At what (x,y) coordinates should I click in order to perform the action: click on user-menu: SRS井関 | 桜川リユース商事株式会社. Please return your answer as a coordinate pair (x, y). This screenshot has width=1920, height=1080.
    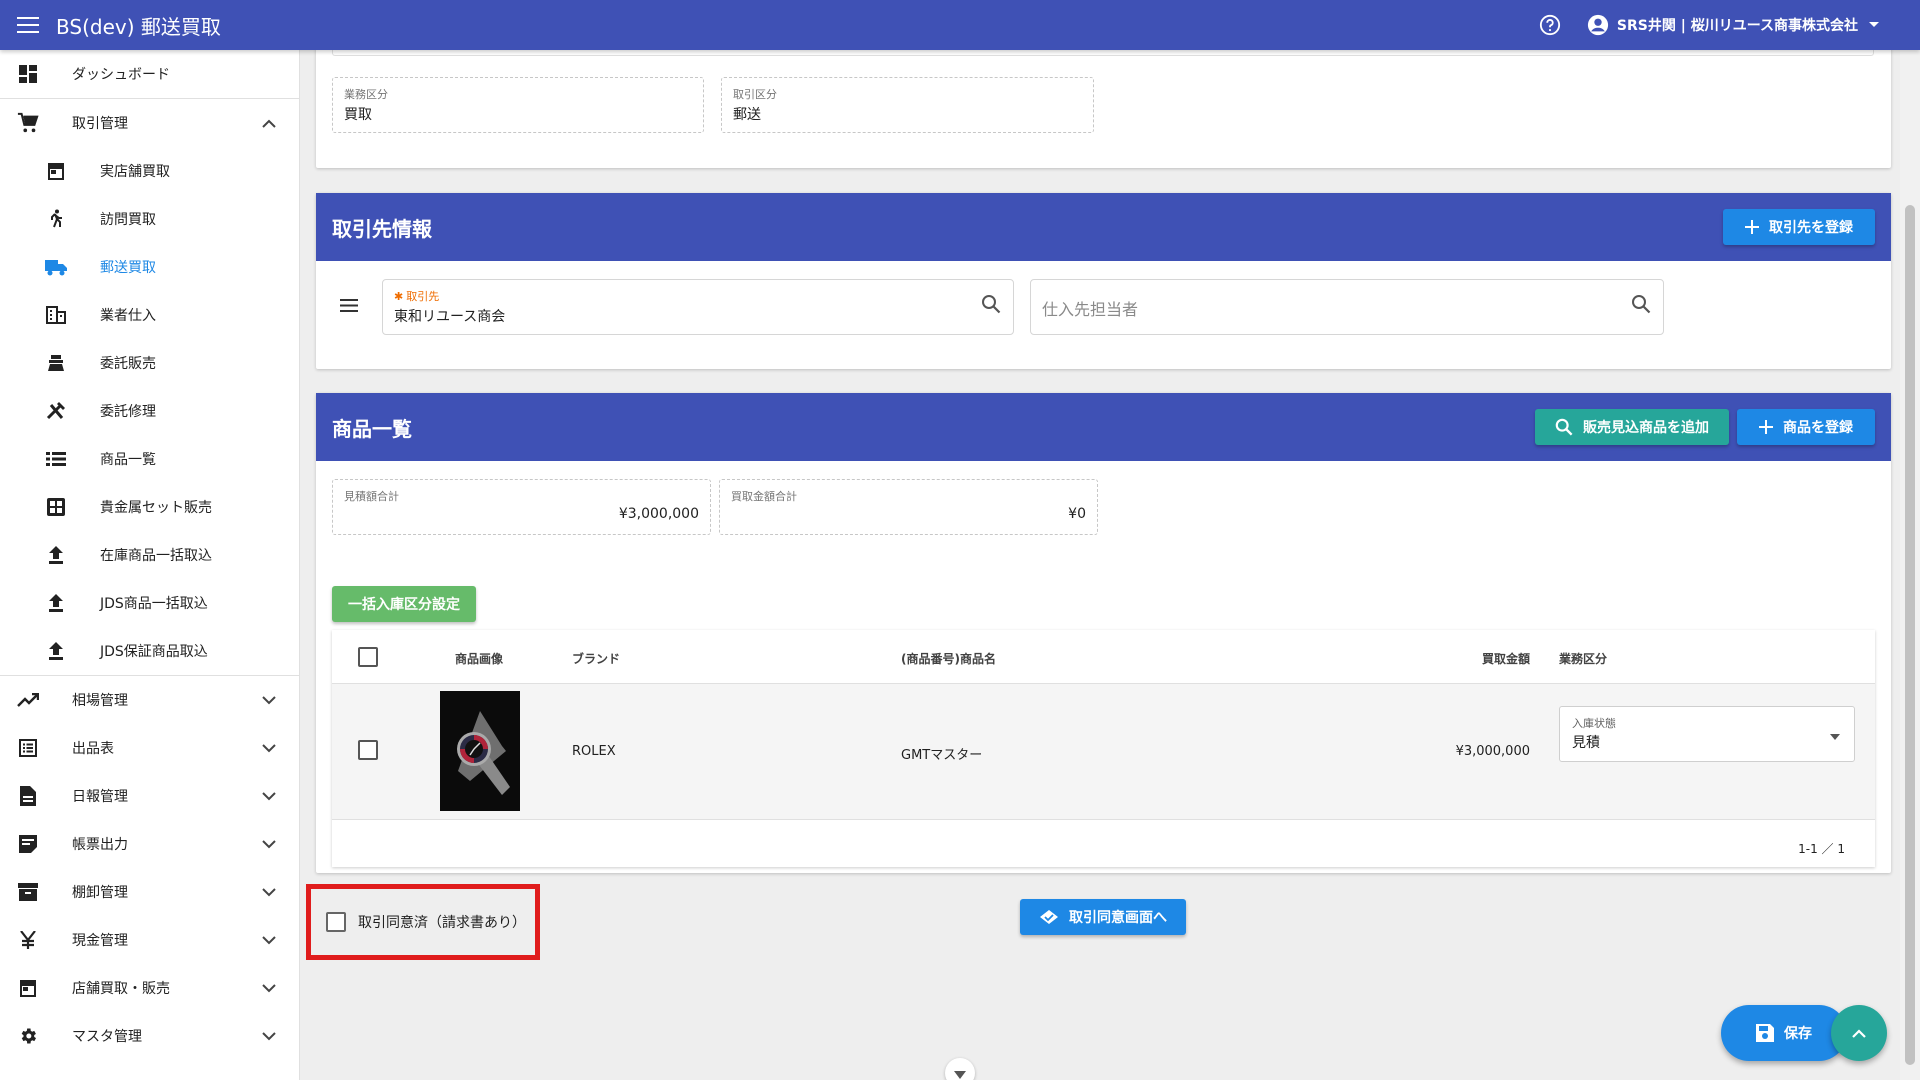
    Looking at the image, I should click on (1733, 25).